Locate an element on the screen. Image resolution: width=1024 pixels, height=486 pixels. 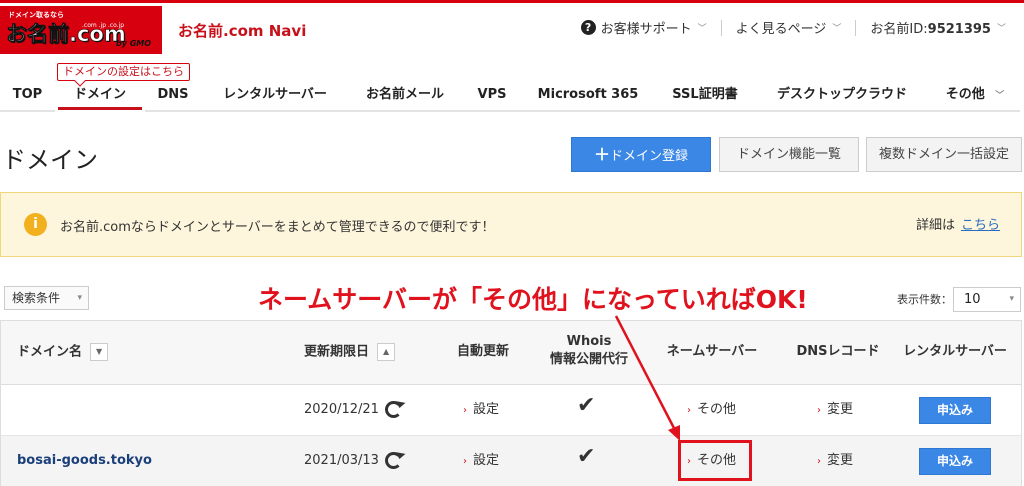
faq-menu: よく見るページ is located at coordinates (781, 27).